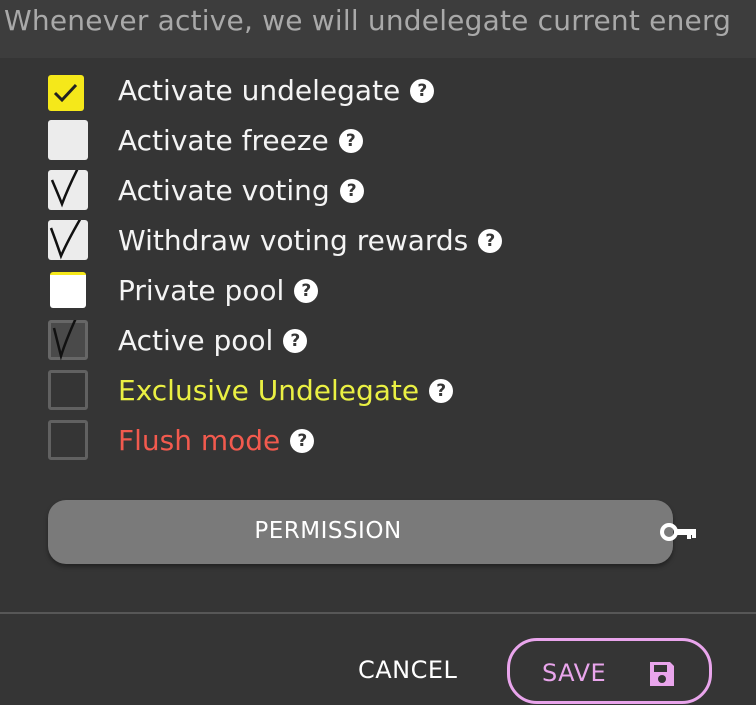 The image size is (756, 705). I want to click on save-button: SAVE, so click(609, 671).